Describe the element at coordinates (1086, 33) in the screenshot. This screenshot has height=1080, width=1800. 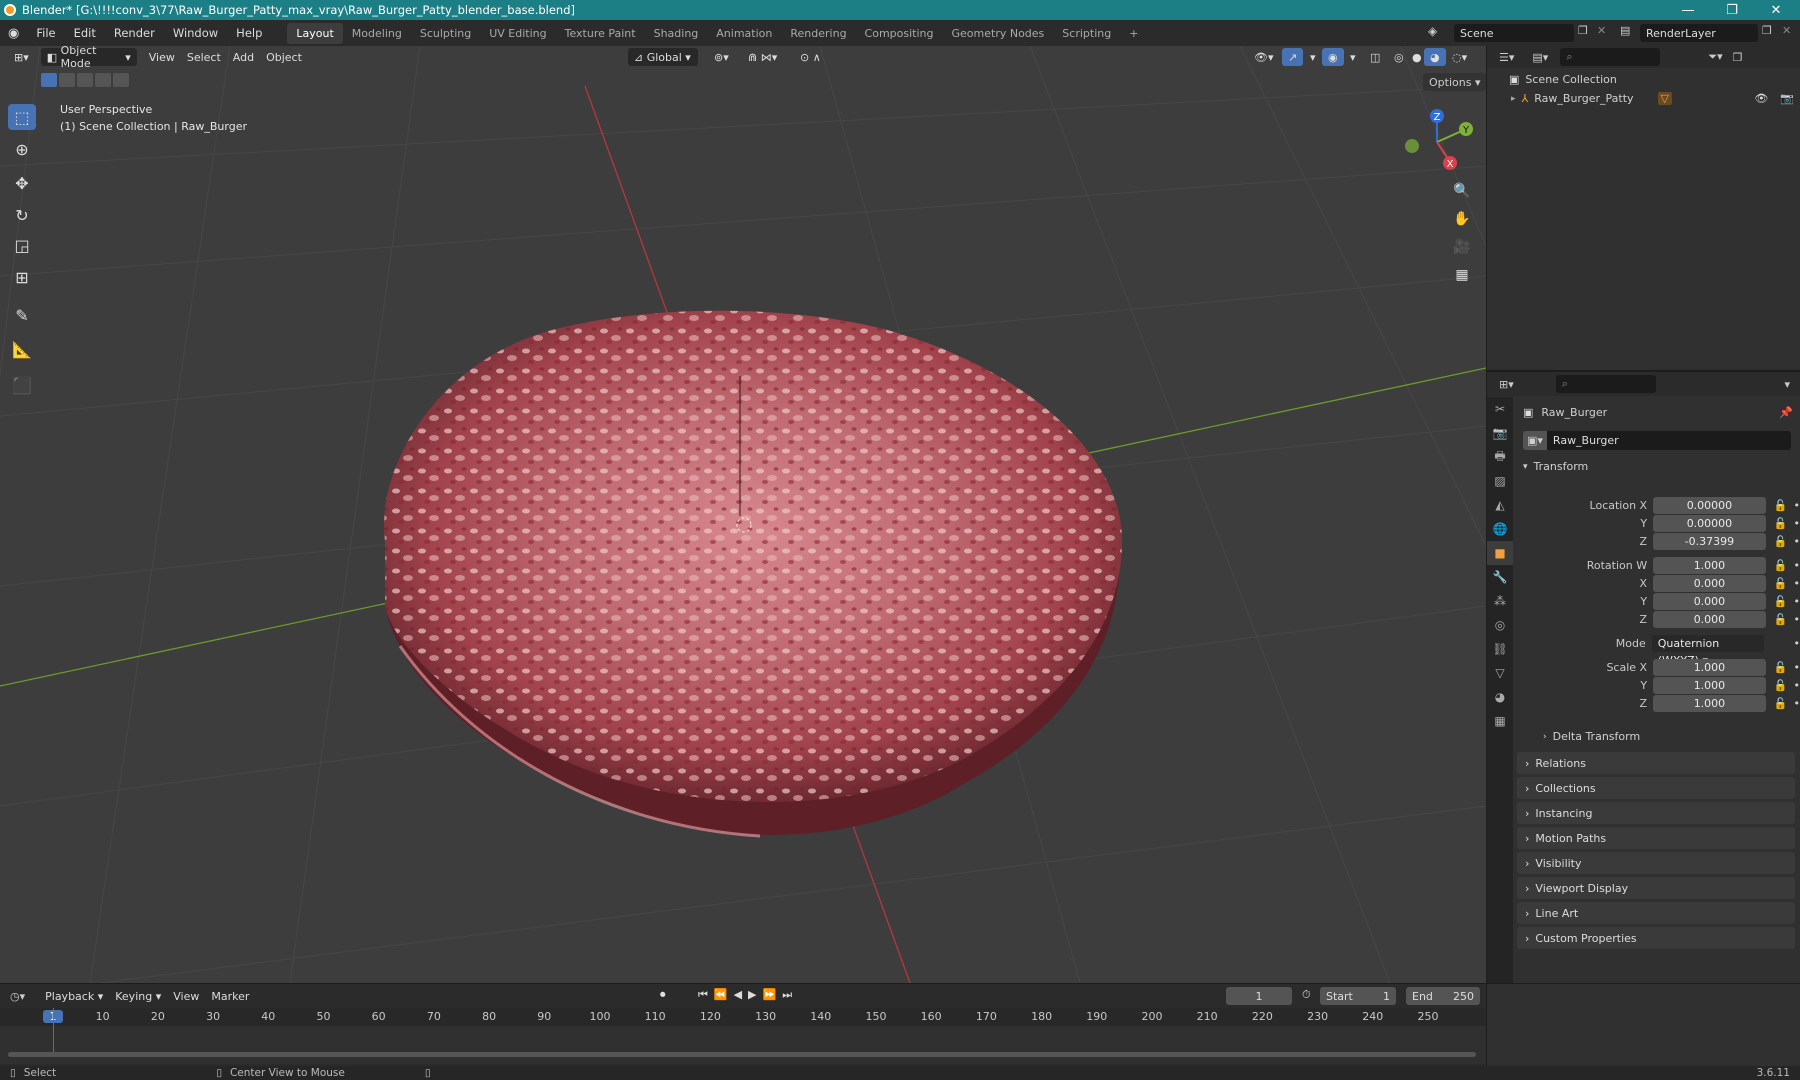
I see `tab-scripting: Scripting` at that location.